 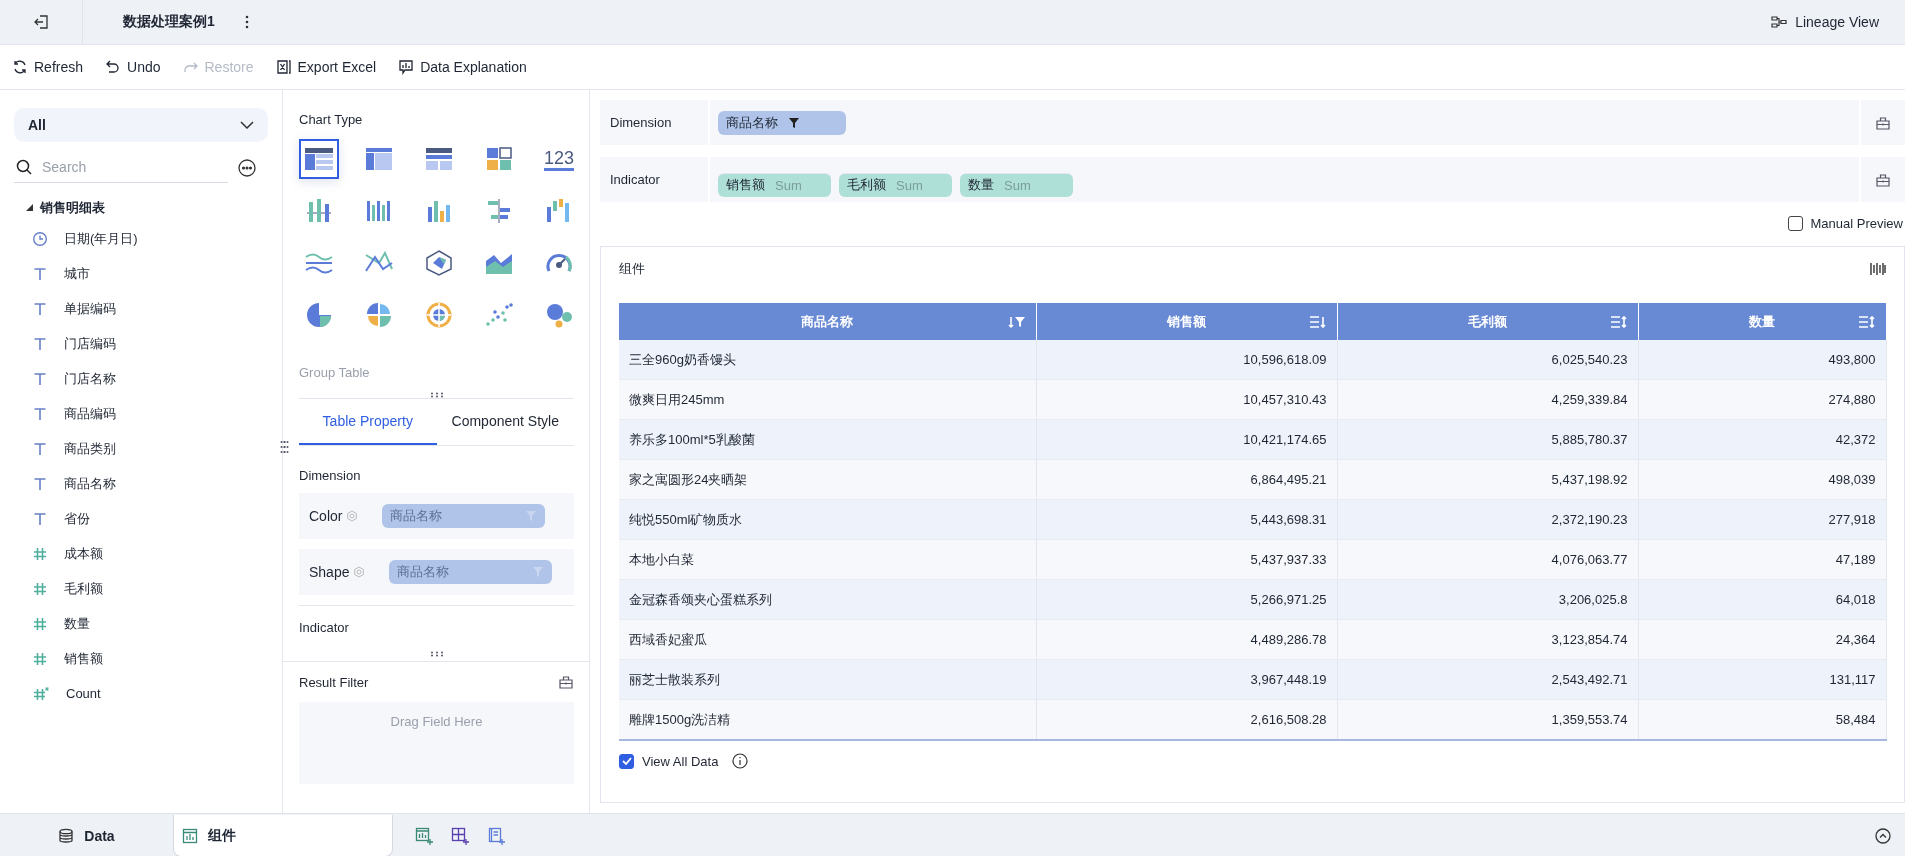 I want to click on section-title: Chart Type, so click(x=331, y=119).